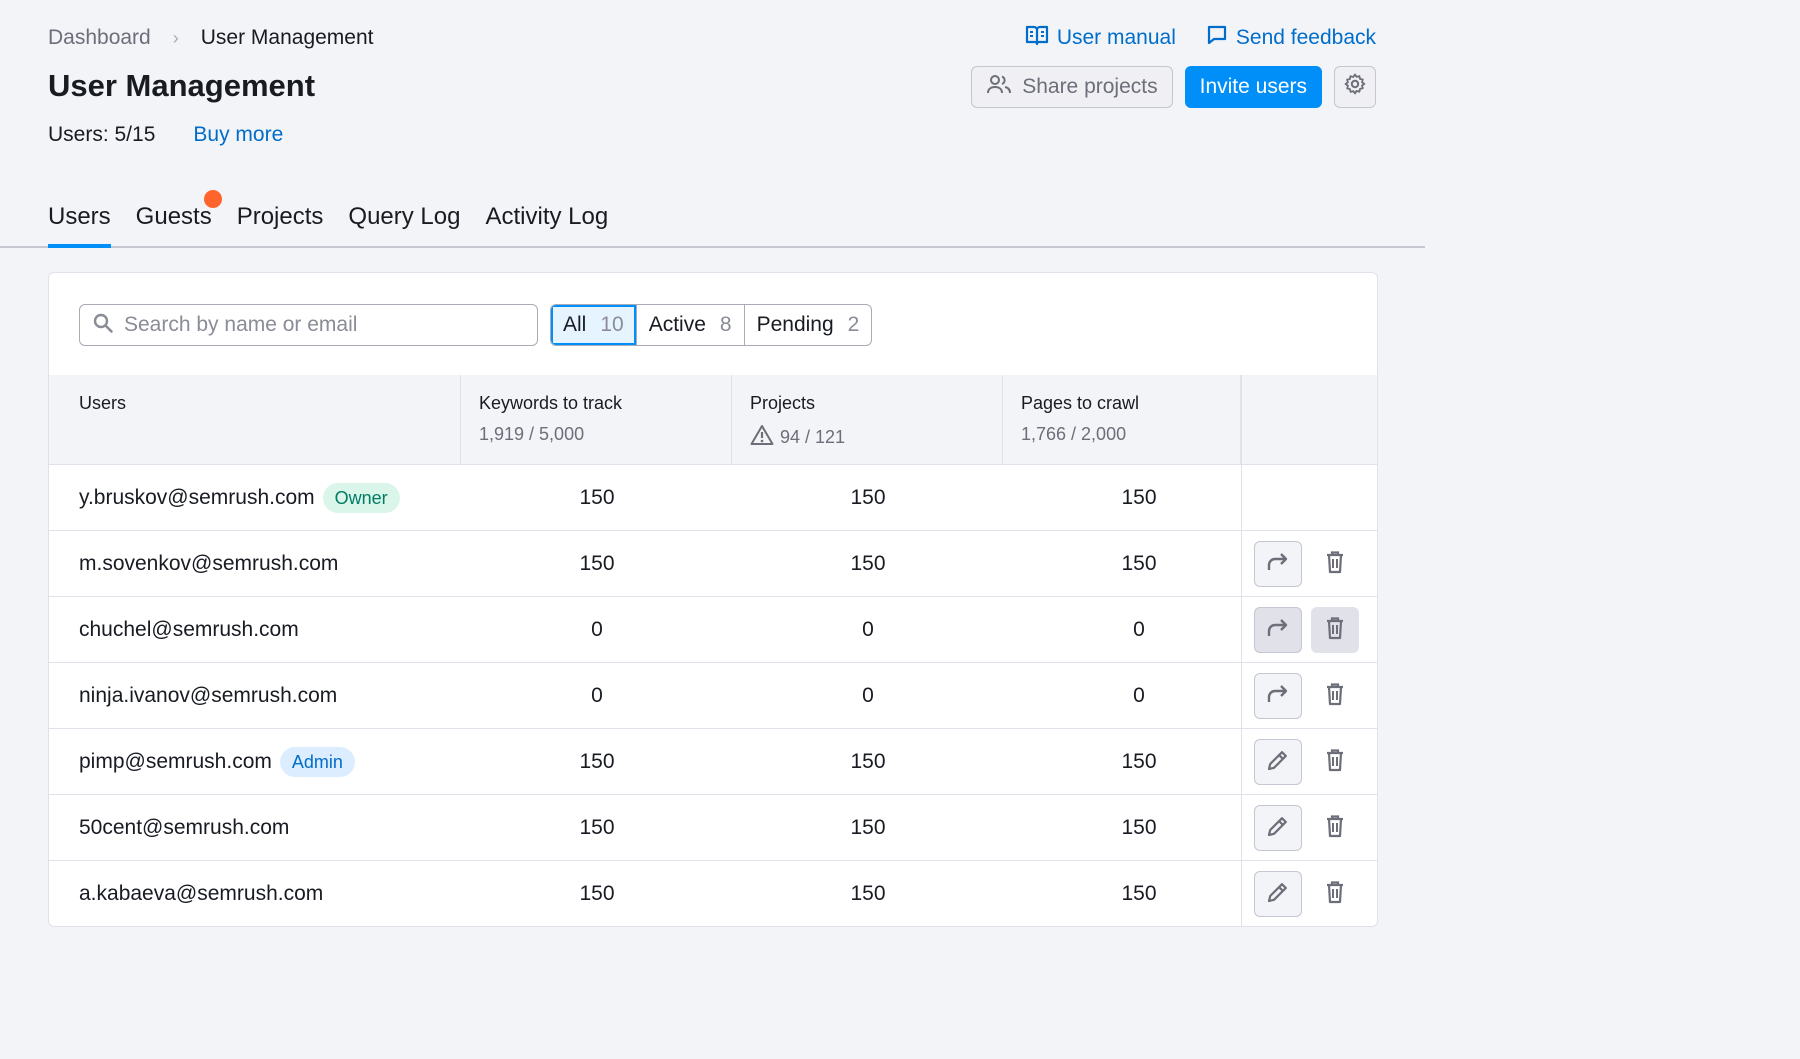  I want to click on search-box, so click(308, 325).